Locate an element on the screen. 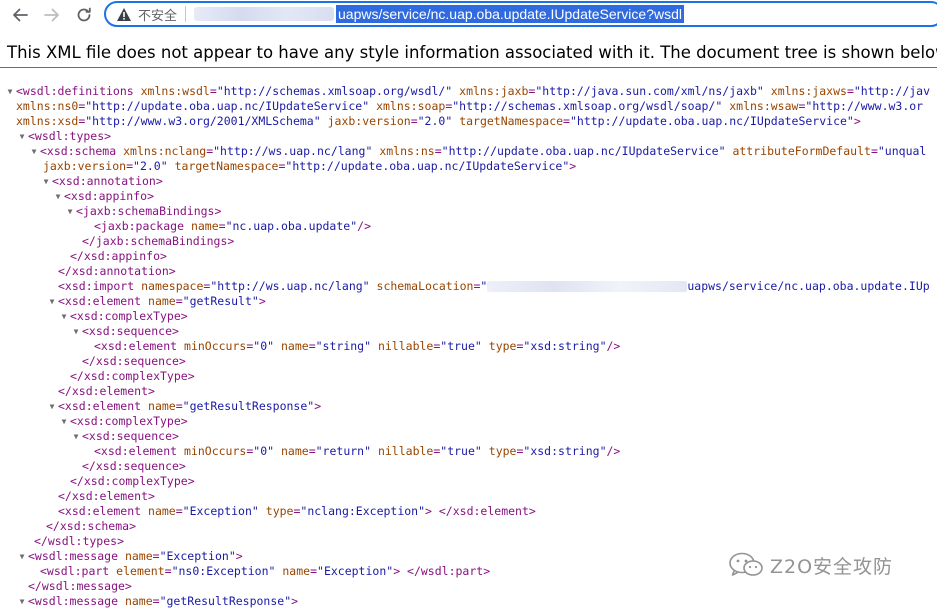 The height and width of the screenshot is (609, 937). xml-attr-value: "http://schemas.xmlsoap.org/wsdl/" is located at coordinates (334, 91).